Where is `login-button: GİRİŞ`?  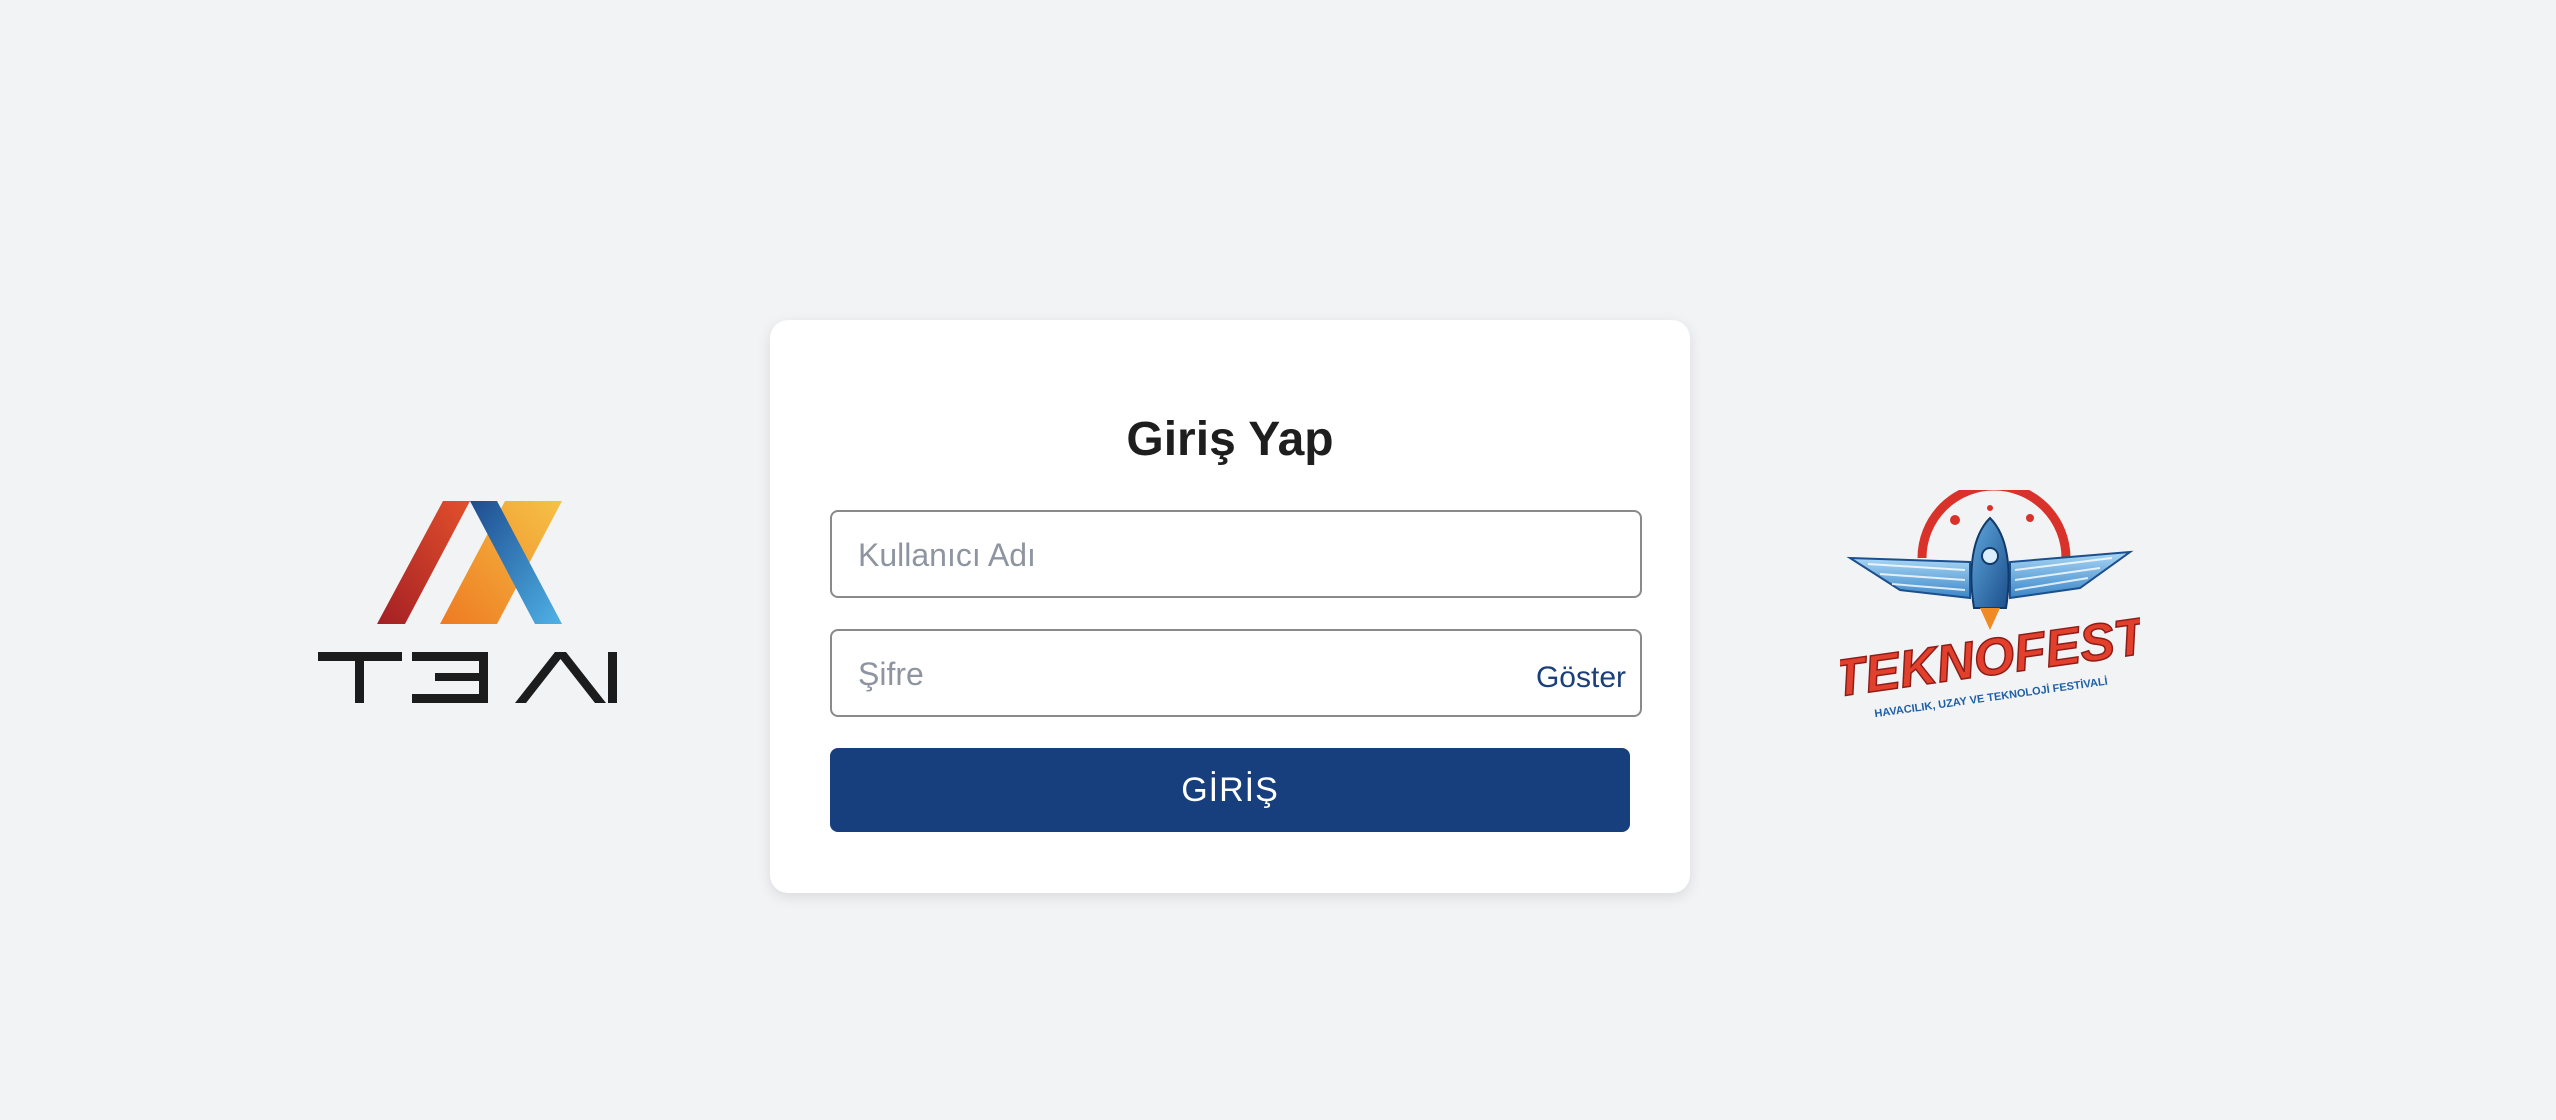
login-button: GİRİŞ is located at coordinates (1230, 790).